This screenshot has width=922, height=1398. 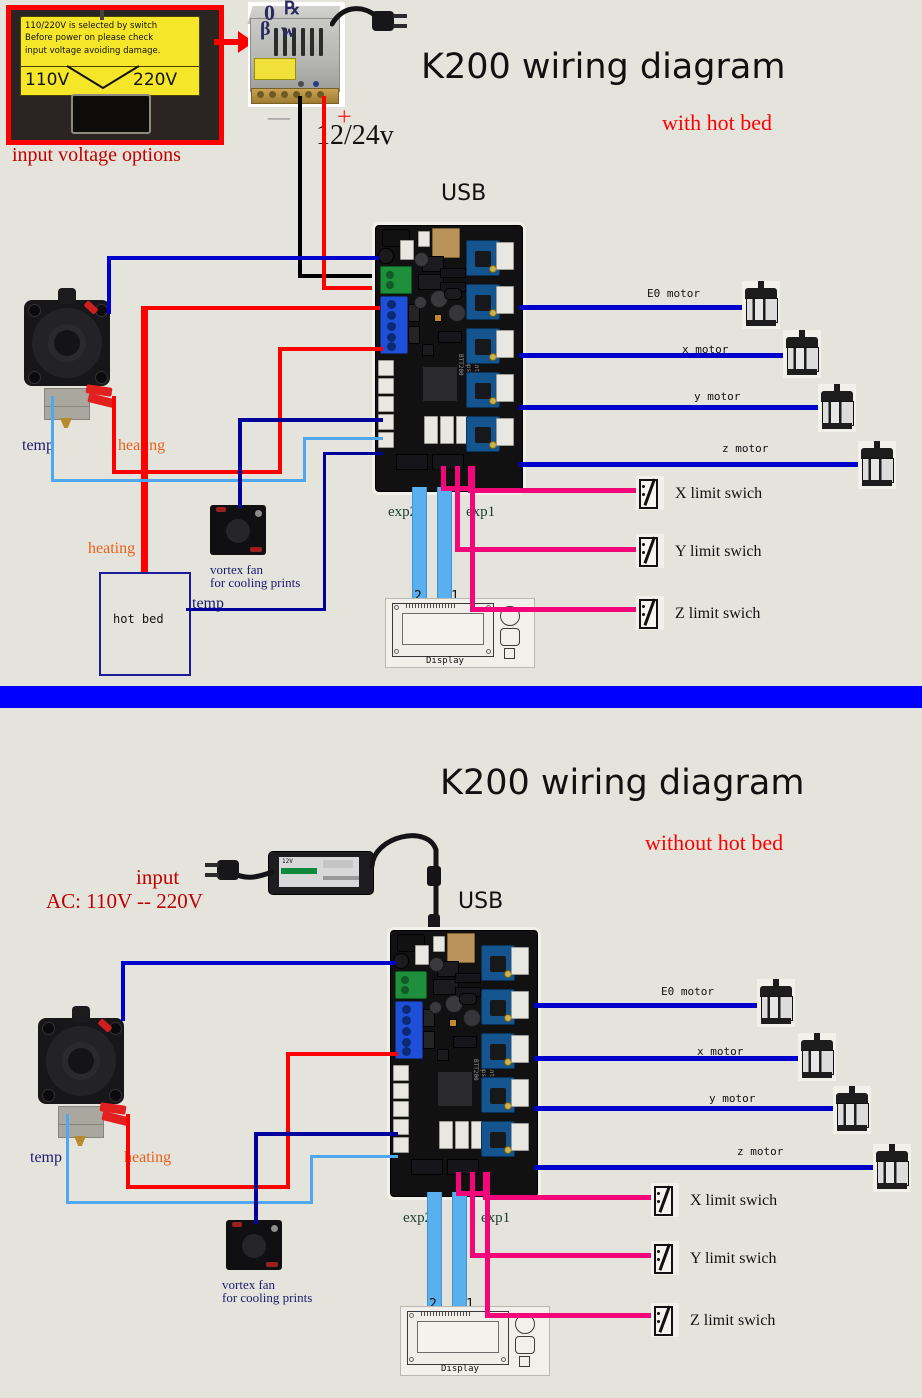 What do you see at coordinates (650, 551) in the screenshot?
I see `limit-switch-y-icon-top` at bounding box center [650, 551].